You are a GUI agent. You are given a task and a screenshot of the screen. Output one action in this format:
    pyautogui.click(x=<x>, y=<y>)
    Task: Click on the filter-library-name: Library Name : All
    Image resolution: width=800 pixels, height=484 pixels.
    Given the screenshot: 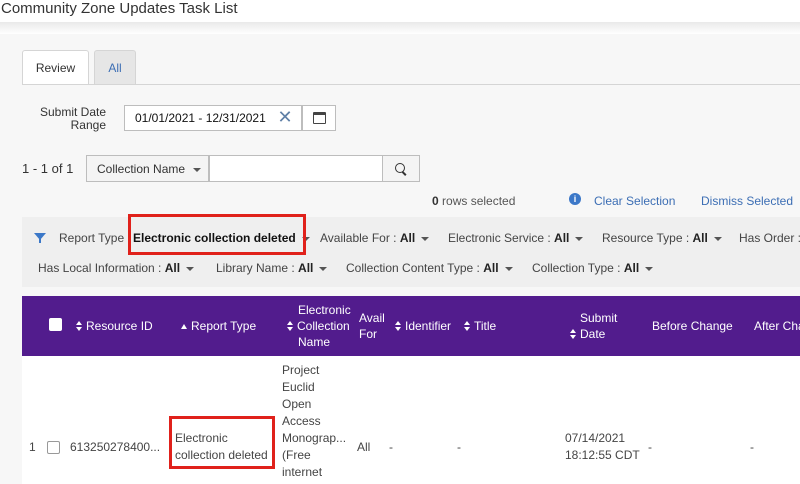 What is the action you would take?
    pyautogui.click(x=272, y=268)
    